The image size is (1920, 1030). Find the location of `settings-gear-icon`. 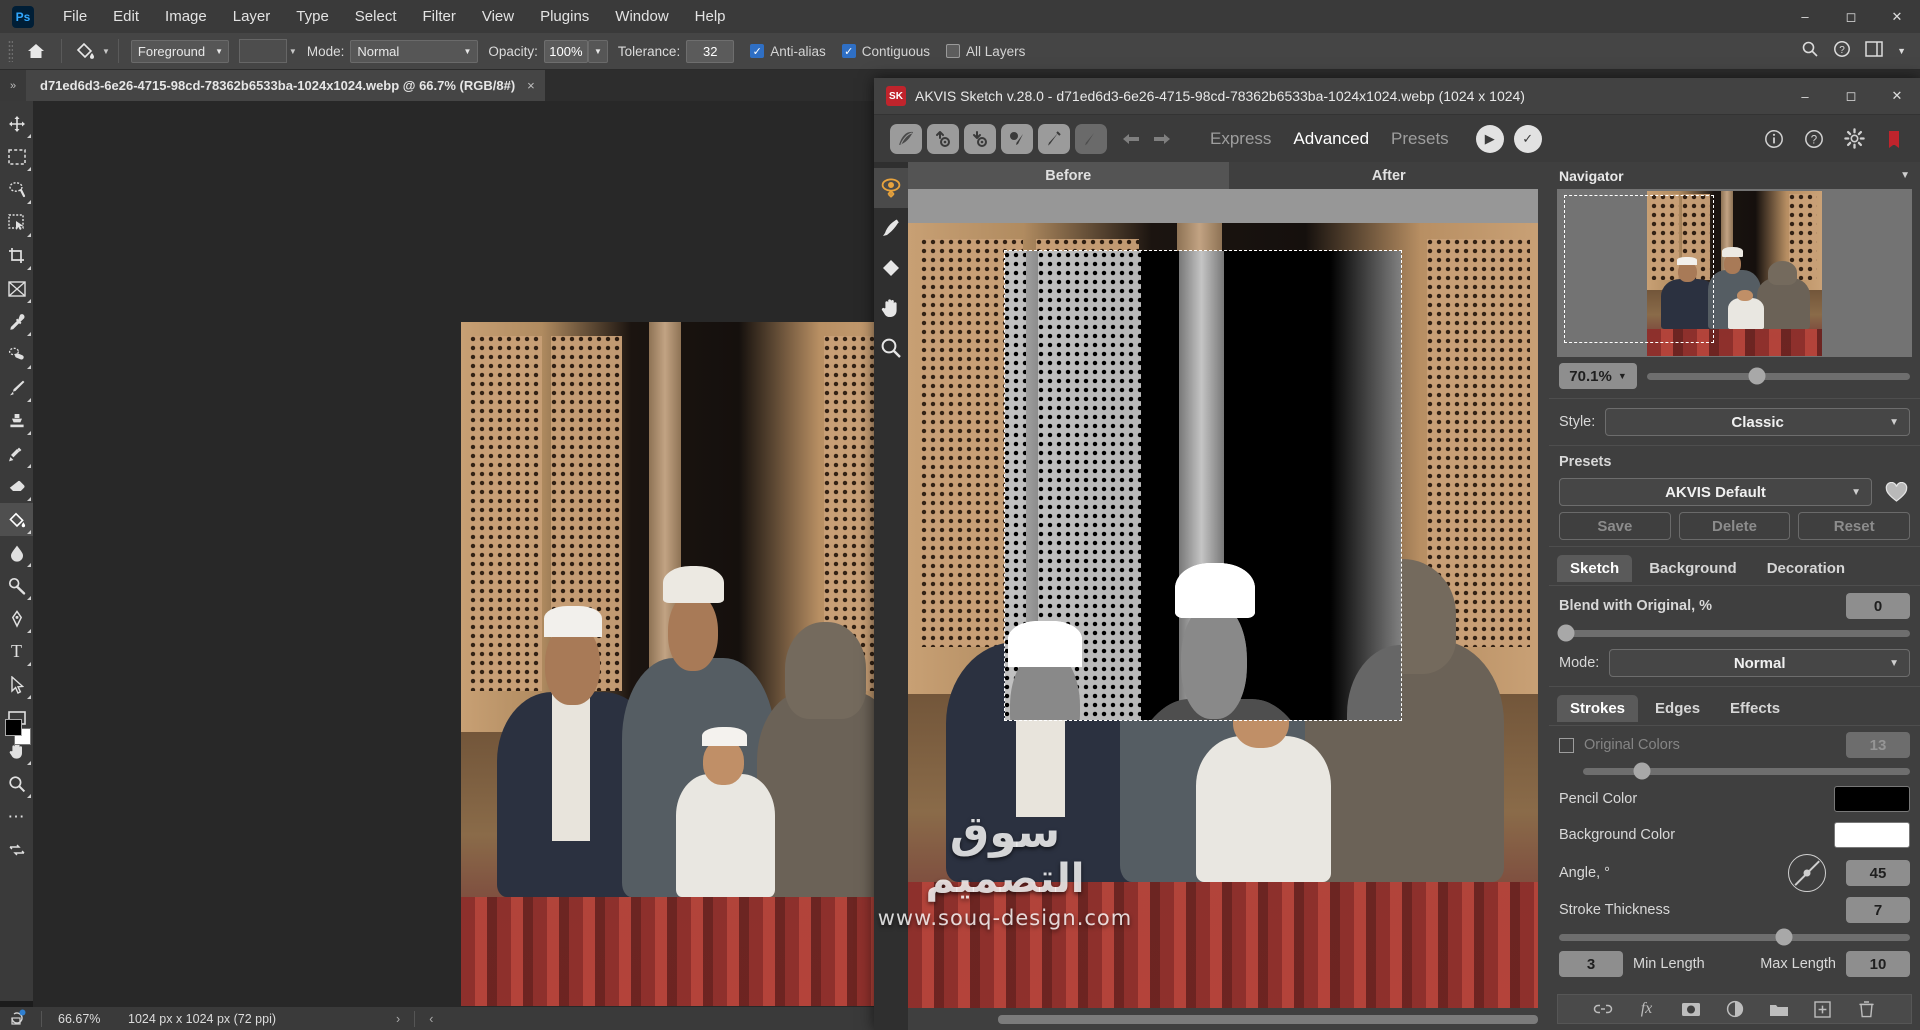

settings-gear-icon is located at coordinates (1854, 139).